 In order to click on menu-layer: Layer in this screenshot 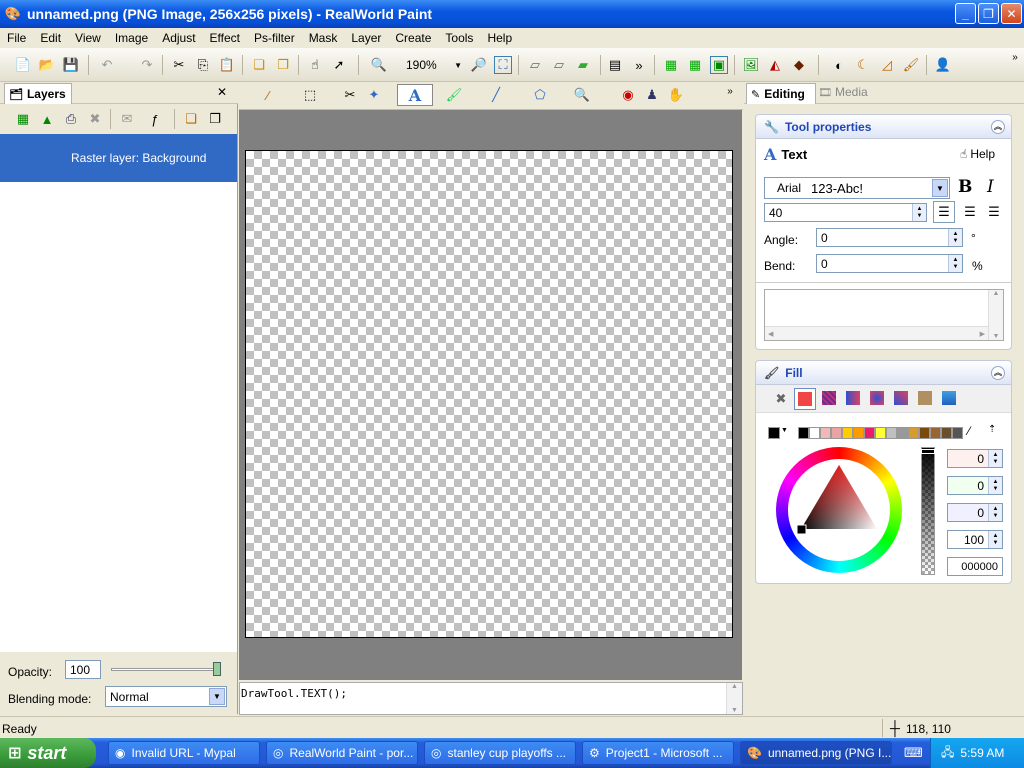, I will do `click(366, 38)`.